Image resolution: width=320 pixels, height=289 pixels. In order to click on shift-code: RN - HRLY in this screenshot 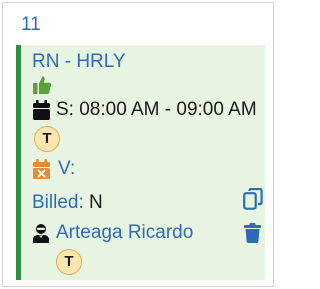, I will do `click(79, 62)`.